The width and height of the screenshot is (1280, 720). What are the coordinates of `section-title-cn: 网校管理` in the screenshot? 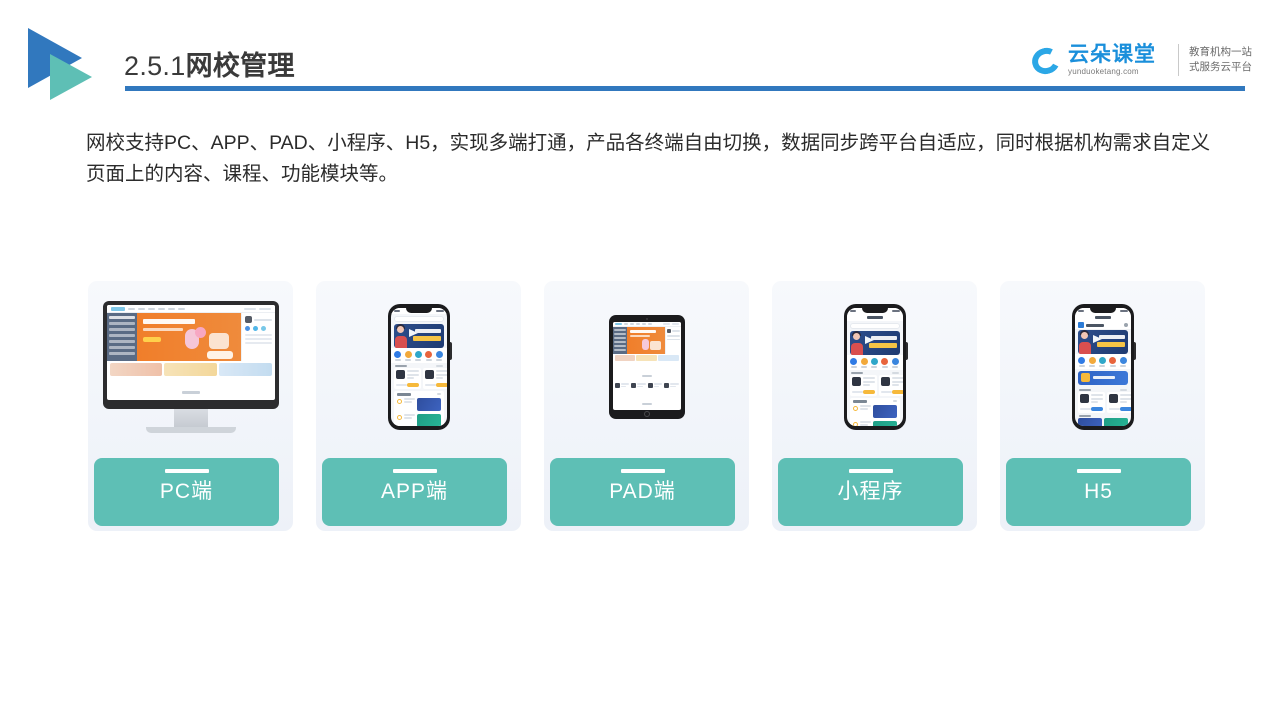 It's located at (240, 66).